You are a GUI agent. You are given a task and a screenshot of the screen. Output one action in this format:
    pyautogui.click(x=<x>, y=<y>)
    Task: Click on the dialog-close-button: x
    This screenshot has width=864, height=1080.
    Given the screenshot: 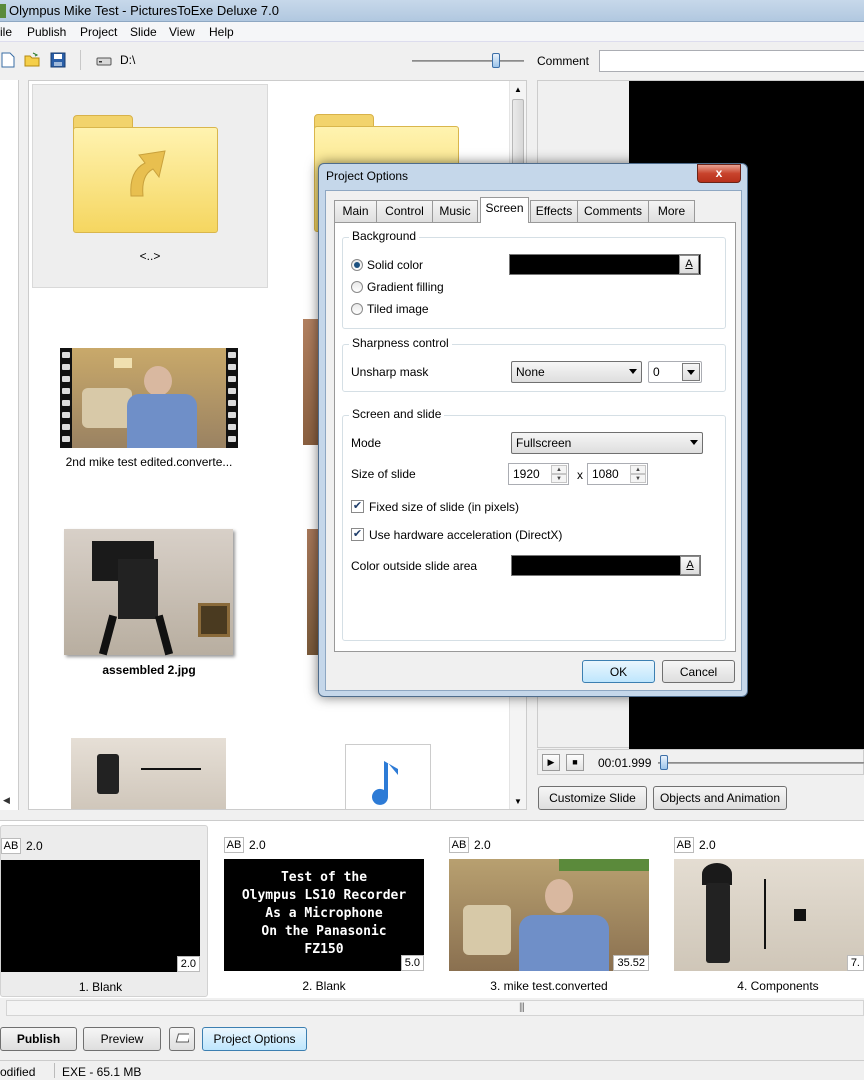 What is the action you would take?
    pyautogui.click(x=719, y=173)
    